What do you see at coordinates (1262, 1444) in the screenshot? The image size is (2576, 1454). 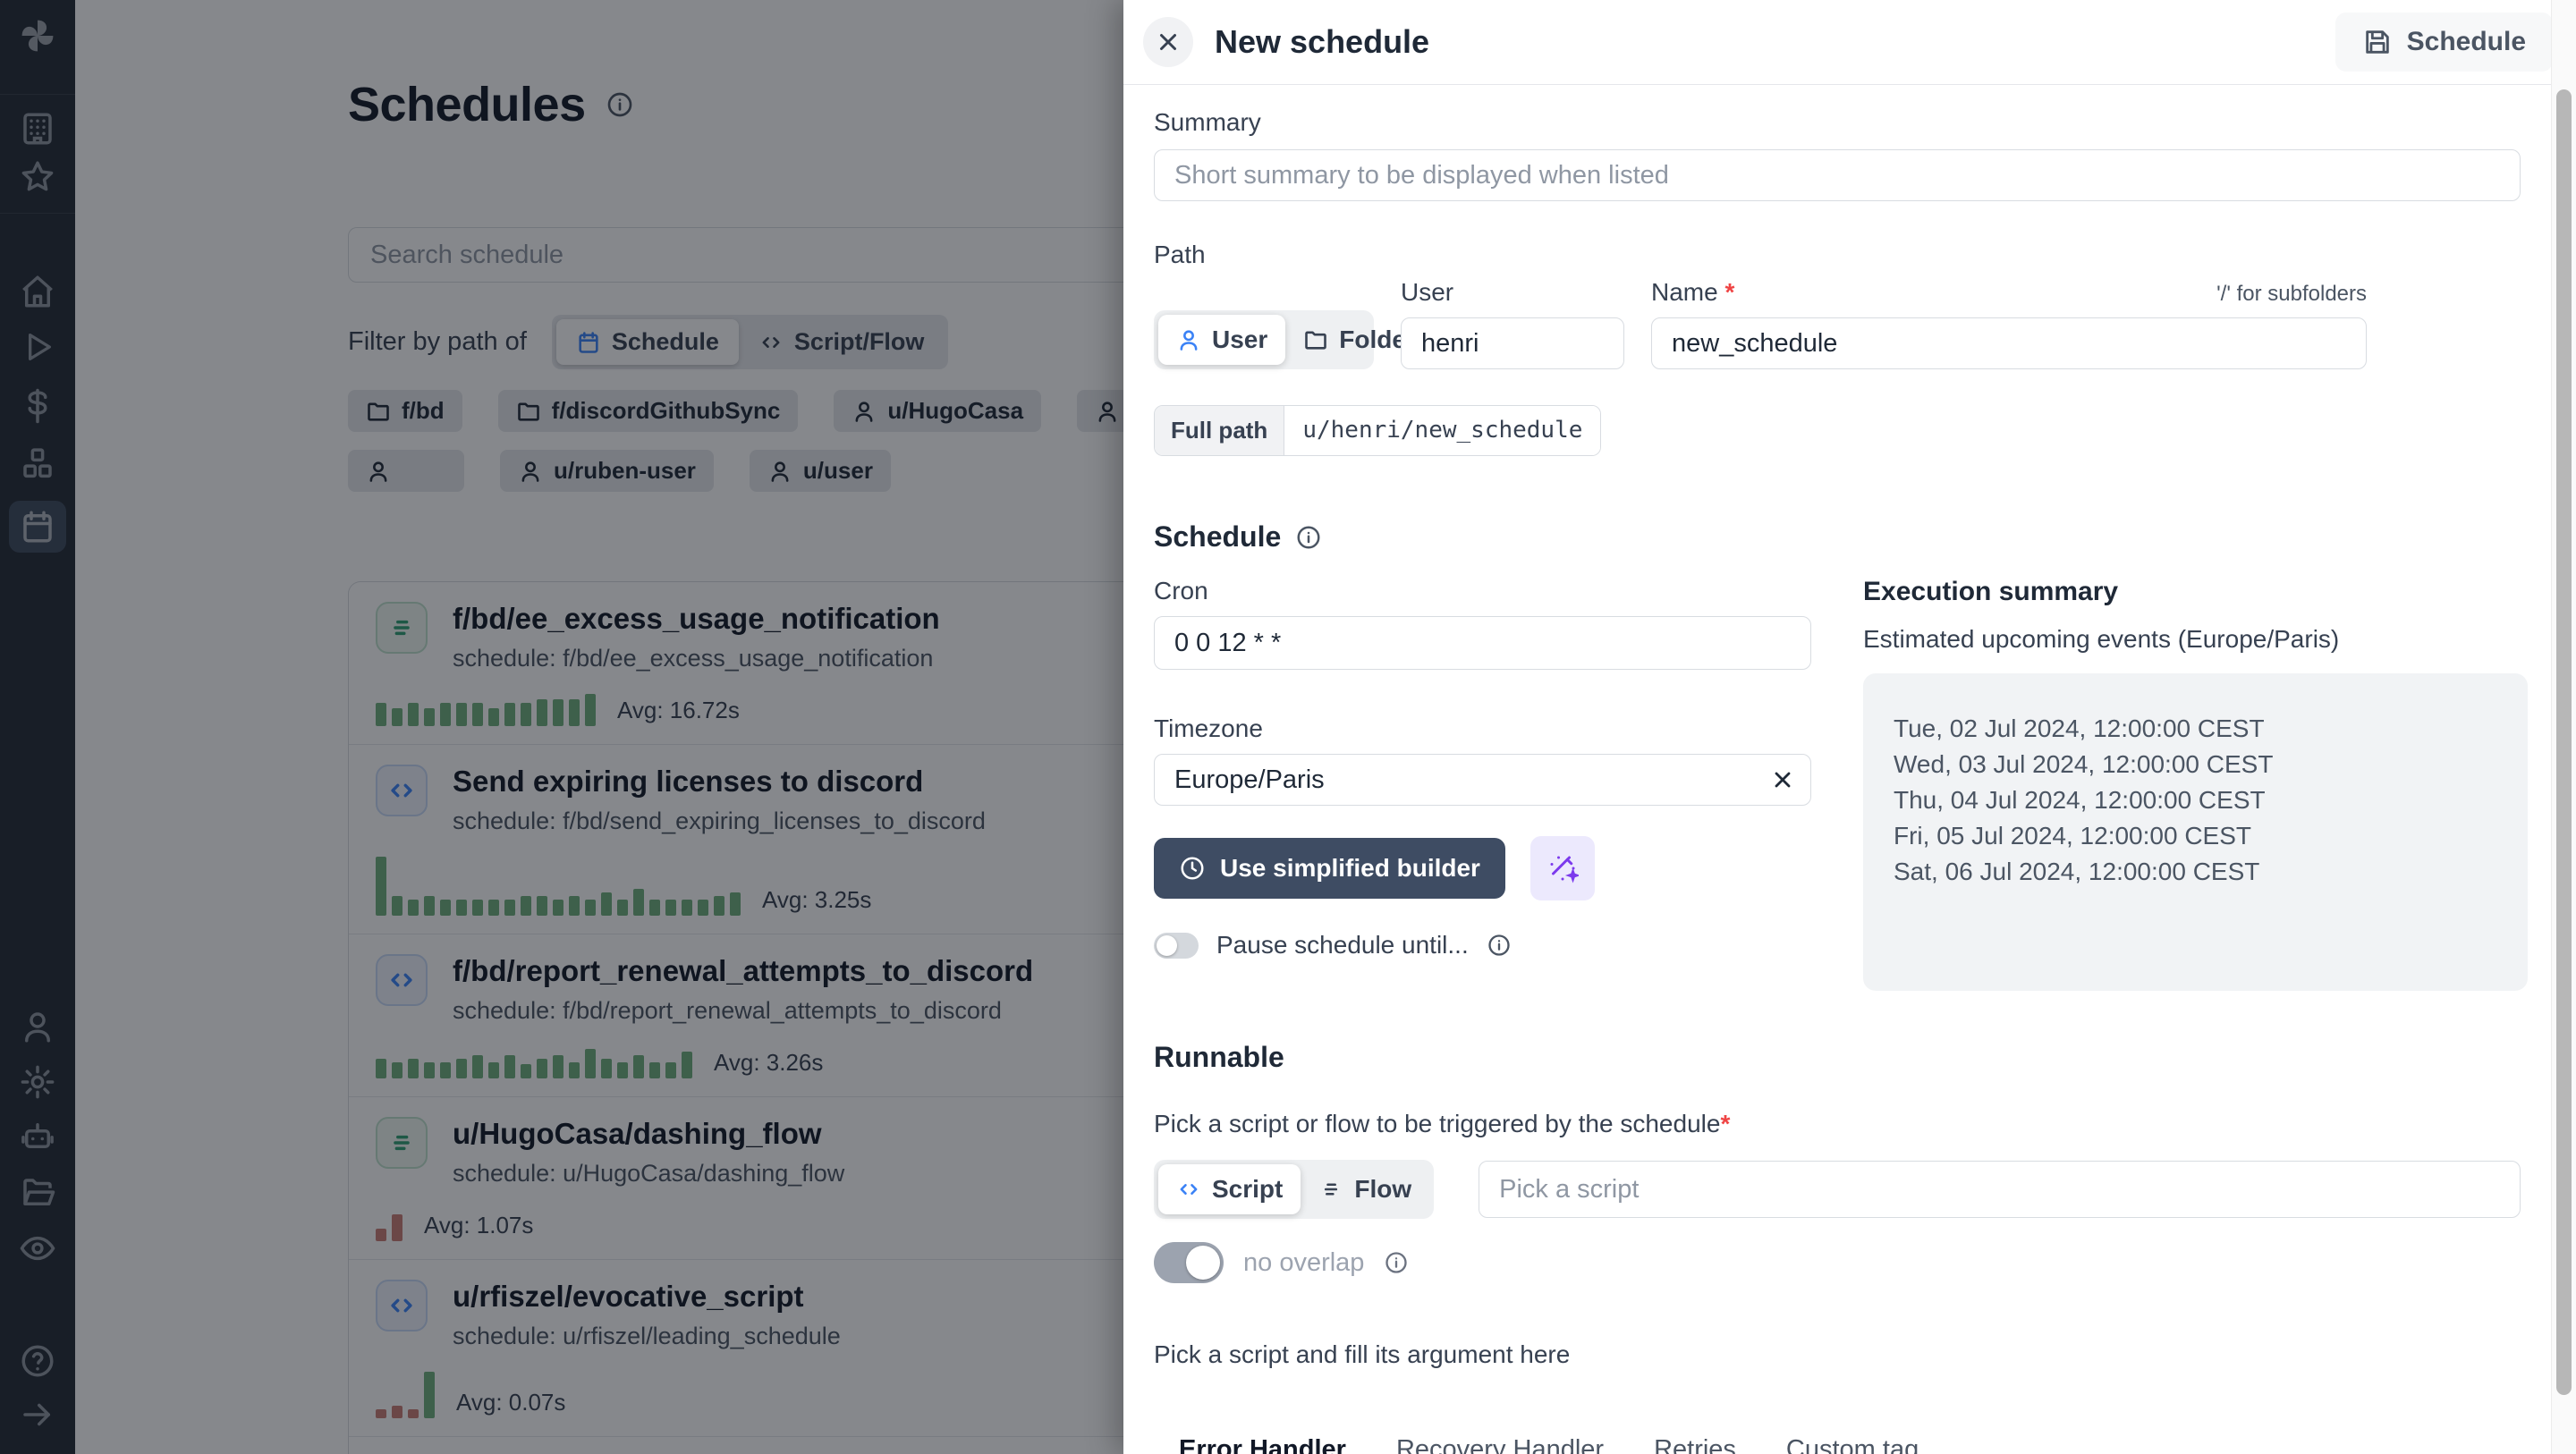 I see `tab-error-handler: Error Handler` at bounding box center [1262, 1444].